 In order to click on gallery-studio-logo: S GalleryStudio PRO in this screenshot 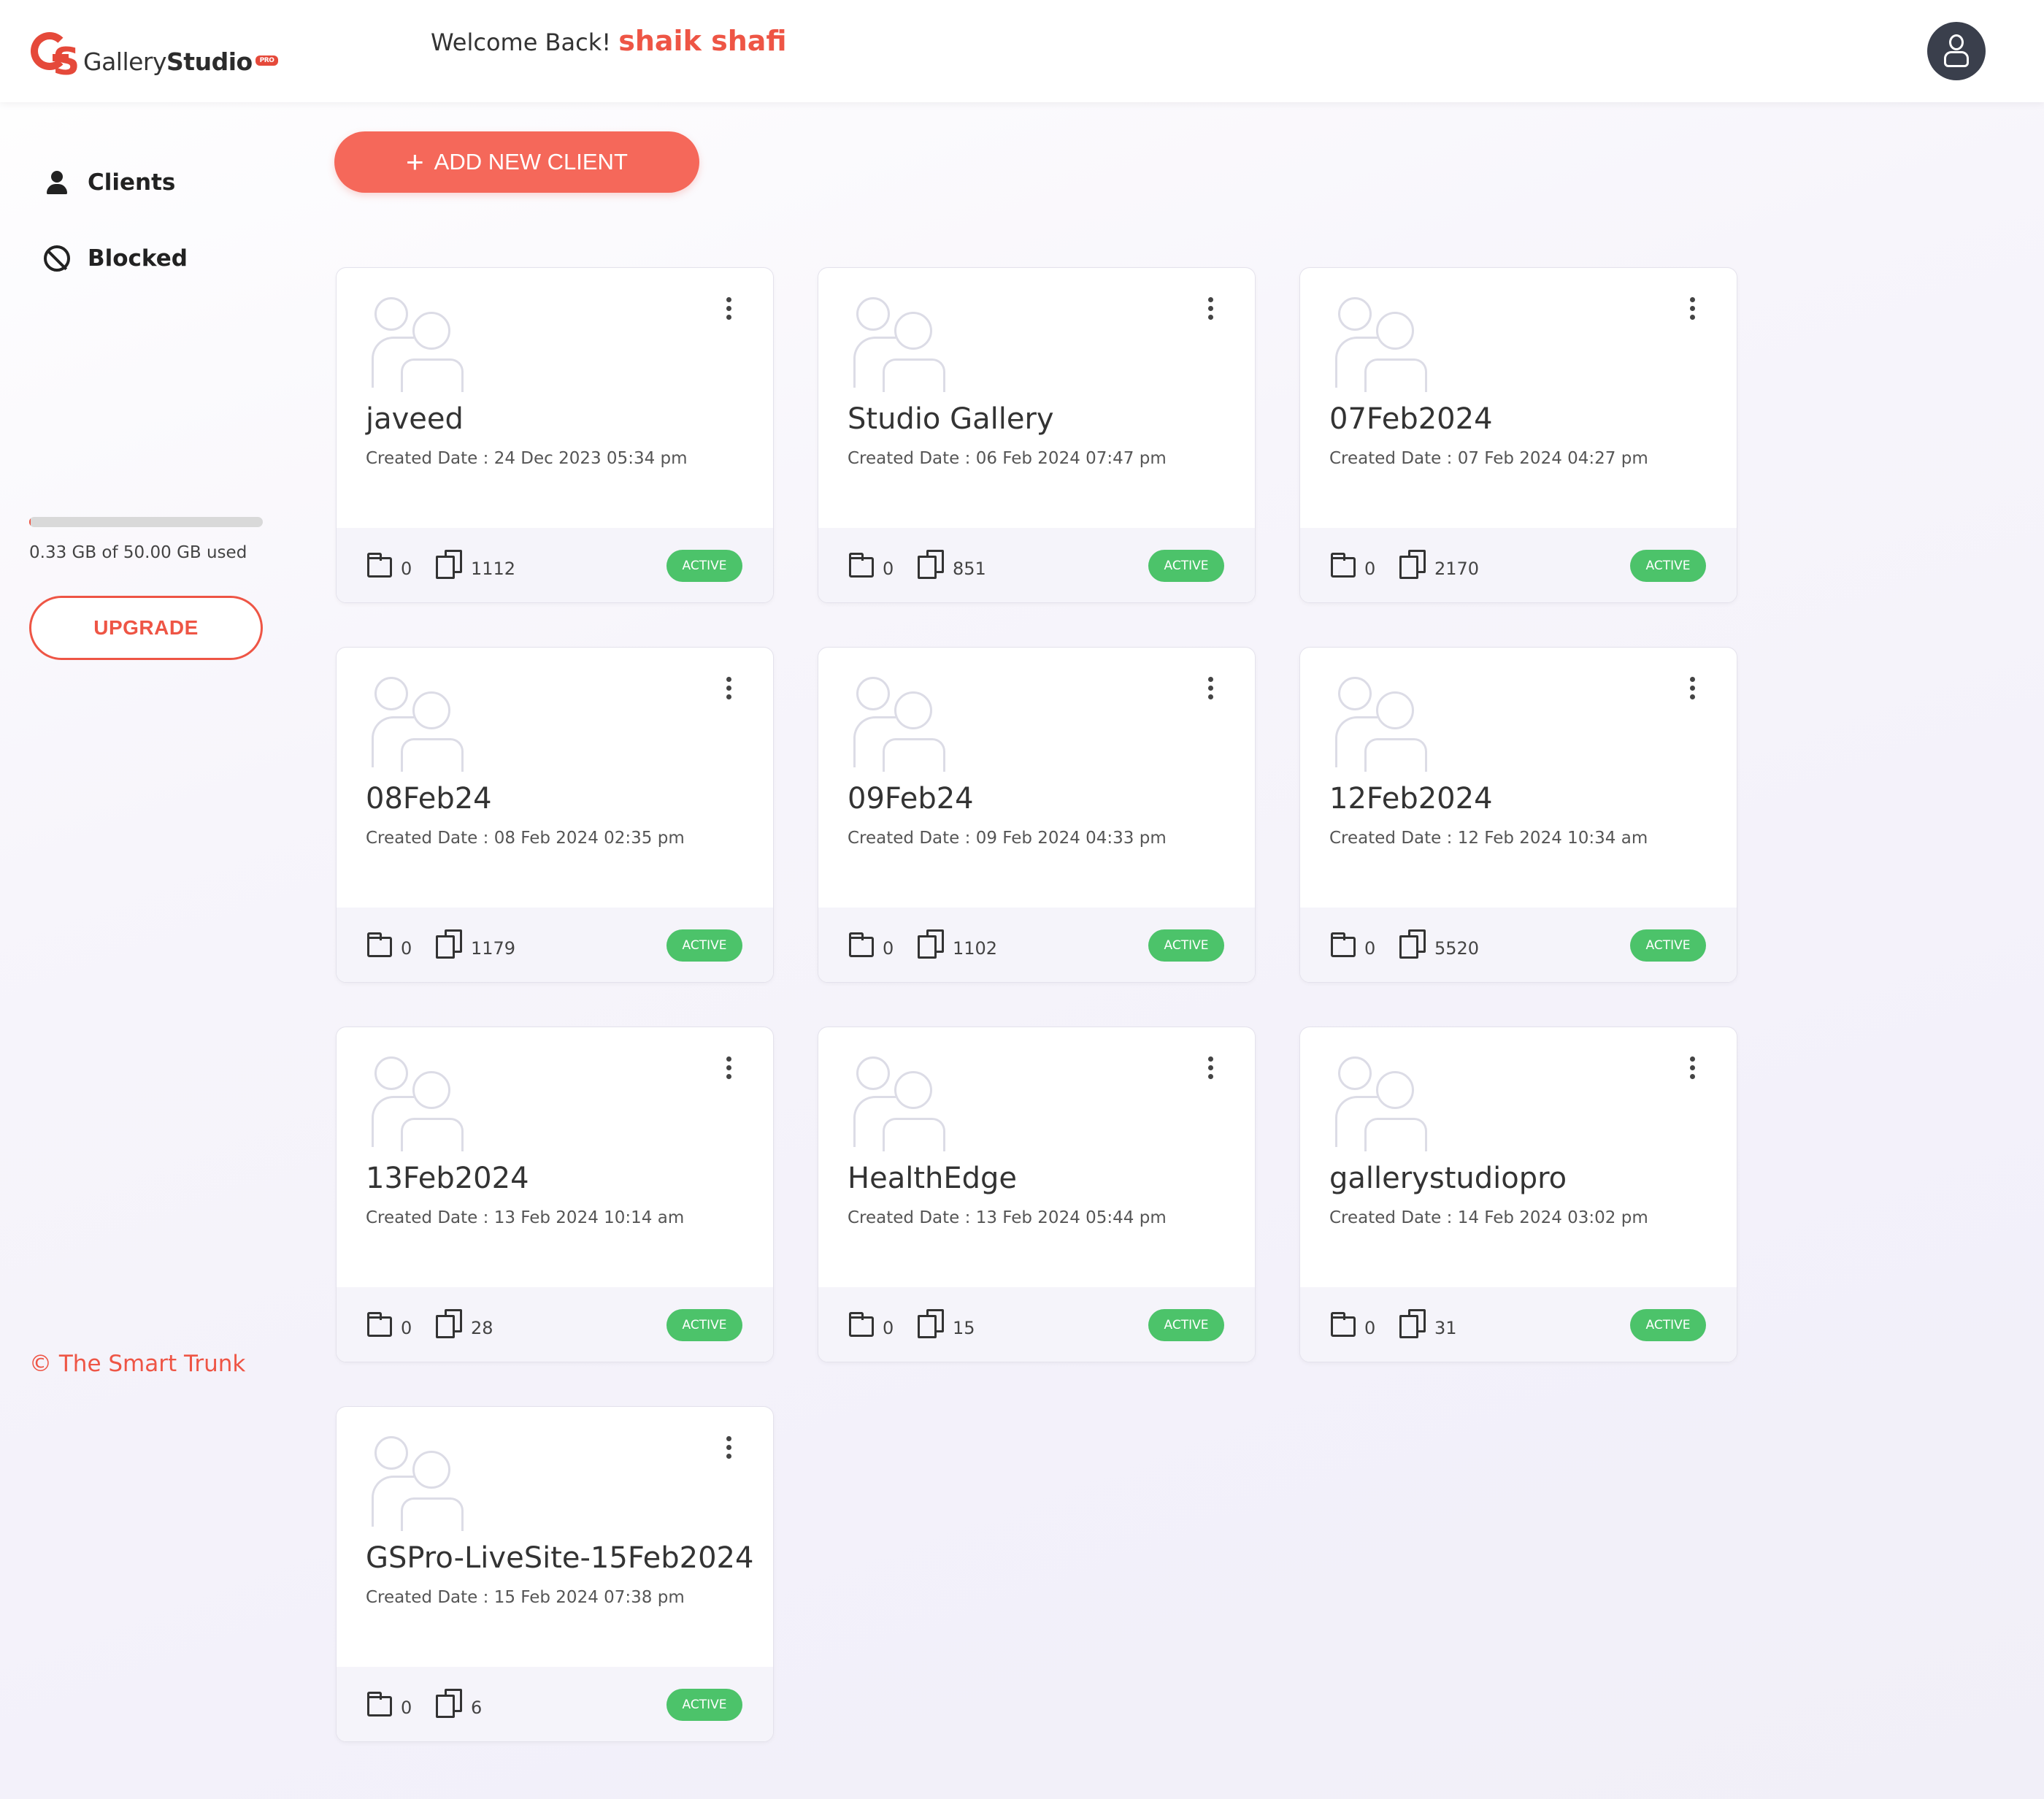, I will do `click(155, 54)`.